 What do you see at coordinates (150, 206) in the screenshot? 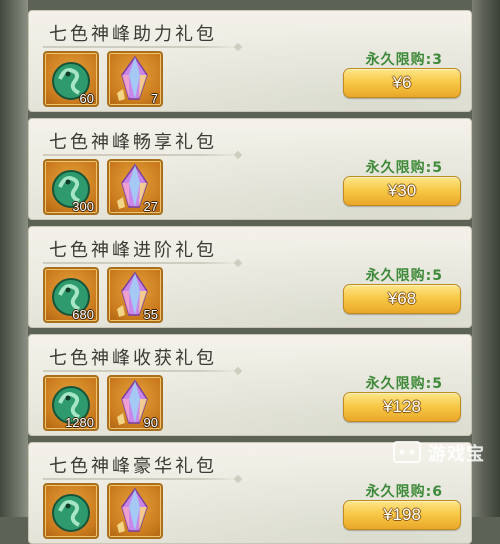
I see `item-quantity: 27` at bounding box center [150, 206].